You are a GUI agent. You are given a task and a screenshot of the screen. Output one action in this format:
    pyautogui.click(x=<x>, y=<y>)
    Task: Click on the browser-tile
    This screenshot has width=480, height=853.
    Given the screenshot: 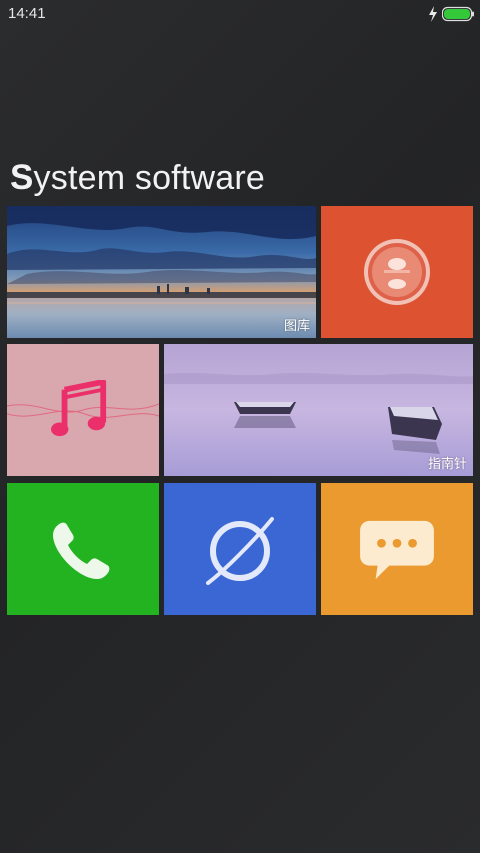 What is the action you would take?
    pyautogui.click(x=240, y=549)
    